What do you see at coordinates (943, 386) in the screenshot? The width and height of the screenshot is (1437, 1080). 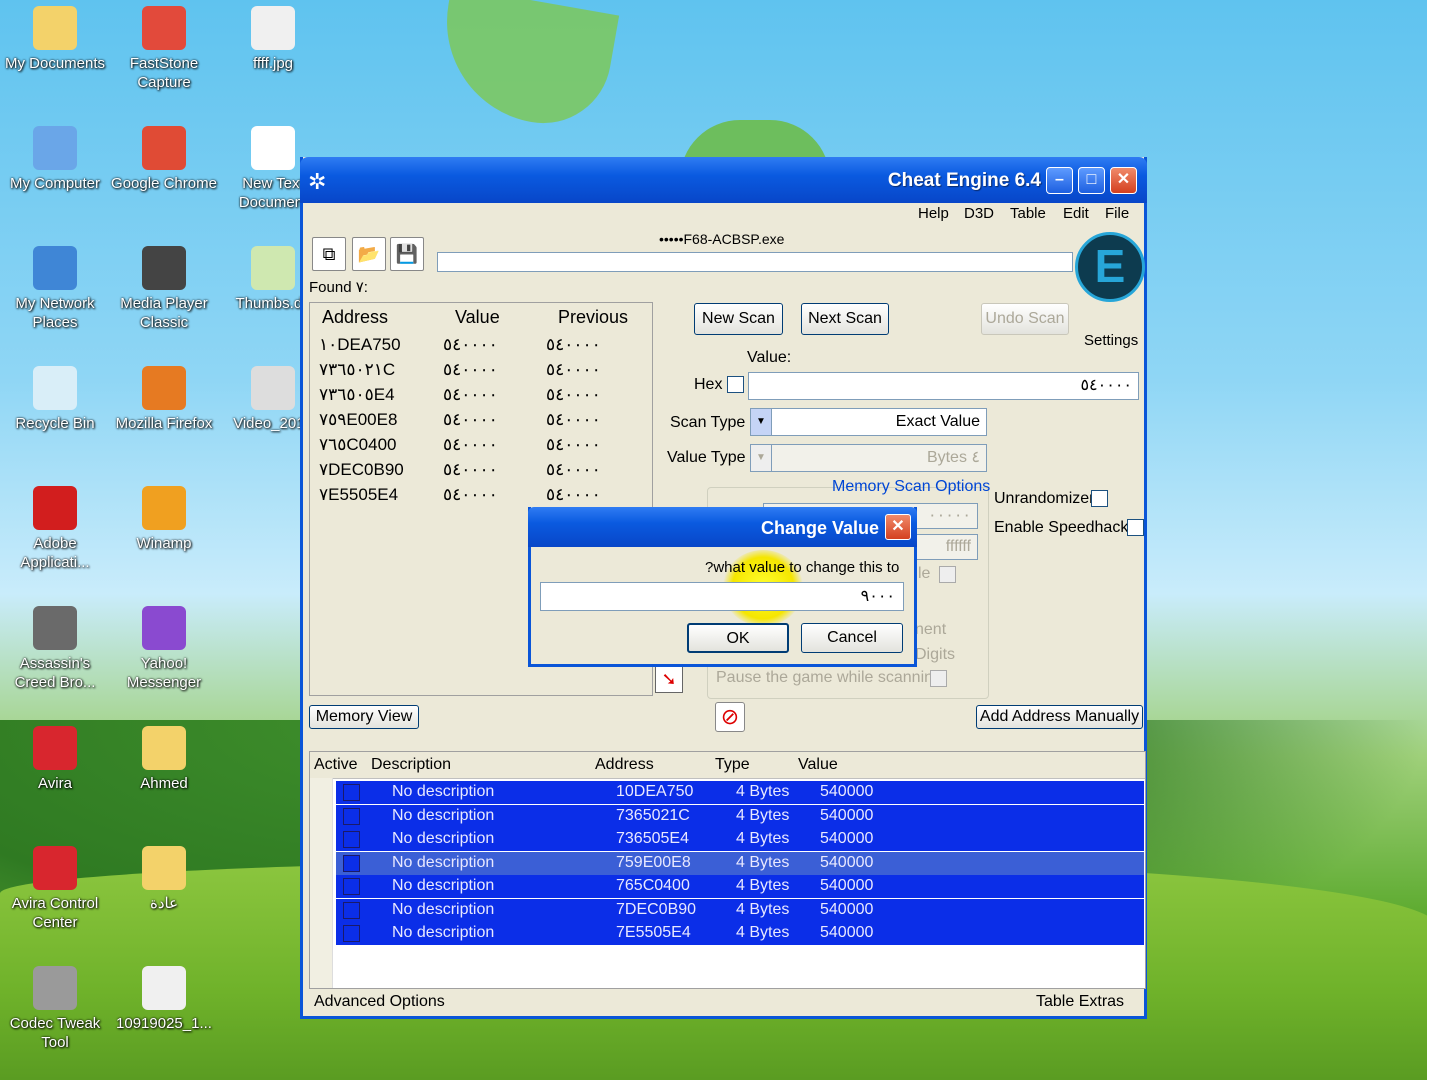 I see `value-input: ٥٤٠٠٠٠` at bounding box center [943, 386].